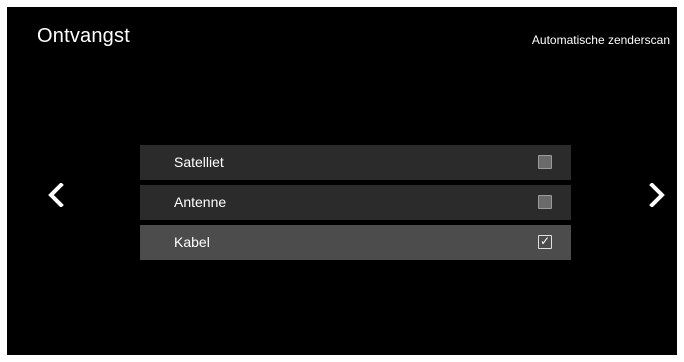  What do you see at coordinates (200, 202) in the screenshot?
I see `option-label: Antenne` at bounding box center [200, 202].